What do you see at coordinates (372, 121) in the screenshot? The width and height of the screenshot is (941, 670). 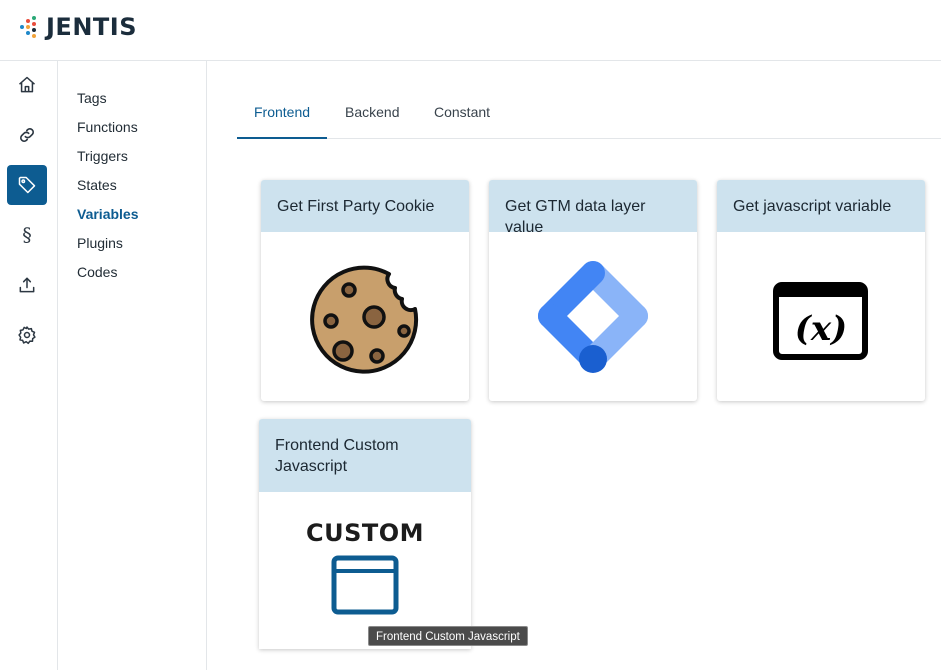 I see `tab-backend: Backend` at bounding box center [372, 121].